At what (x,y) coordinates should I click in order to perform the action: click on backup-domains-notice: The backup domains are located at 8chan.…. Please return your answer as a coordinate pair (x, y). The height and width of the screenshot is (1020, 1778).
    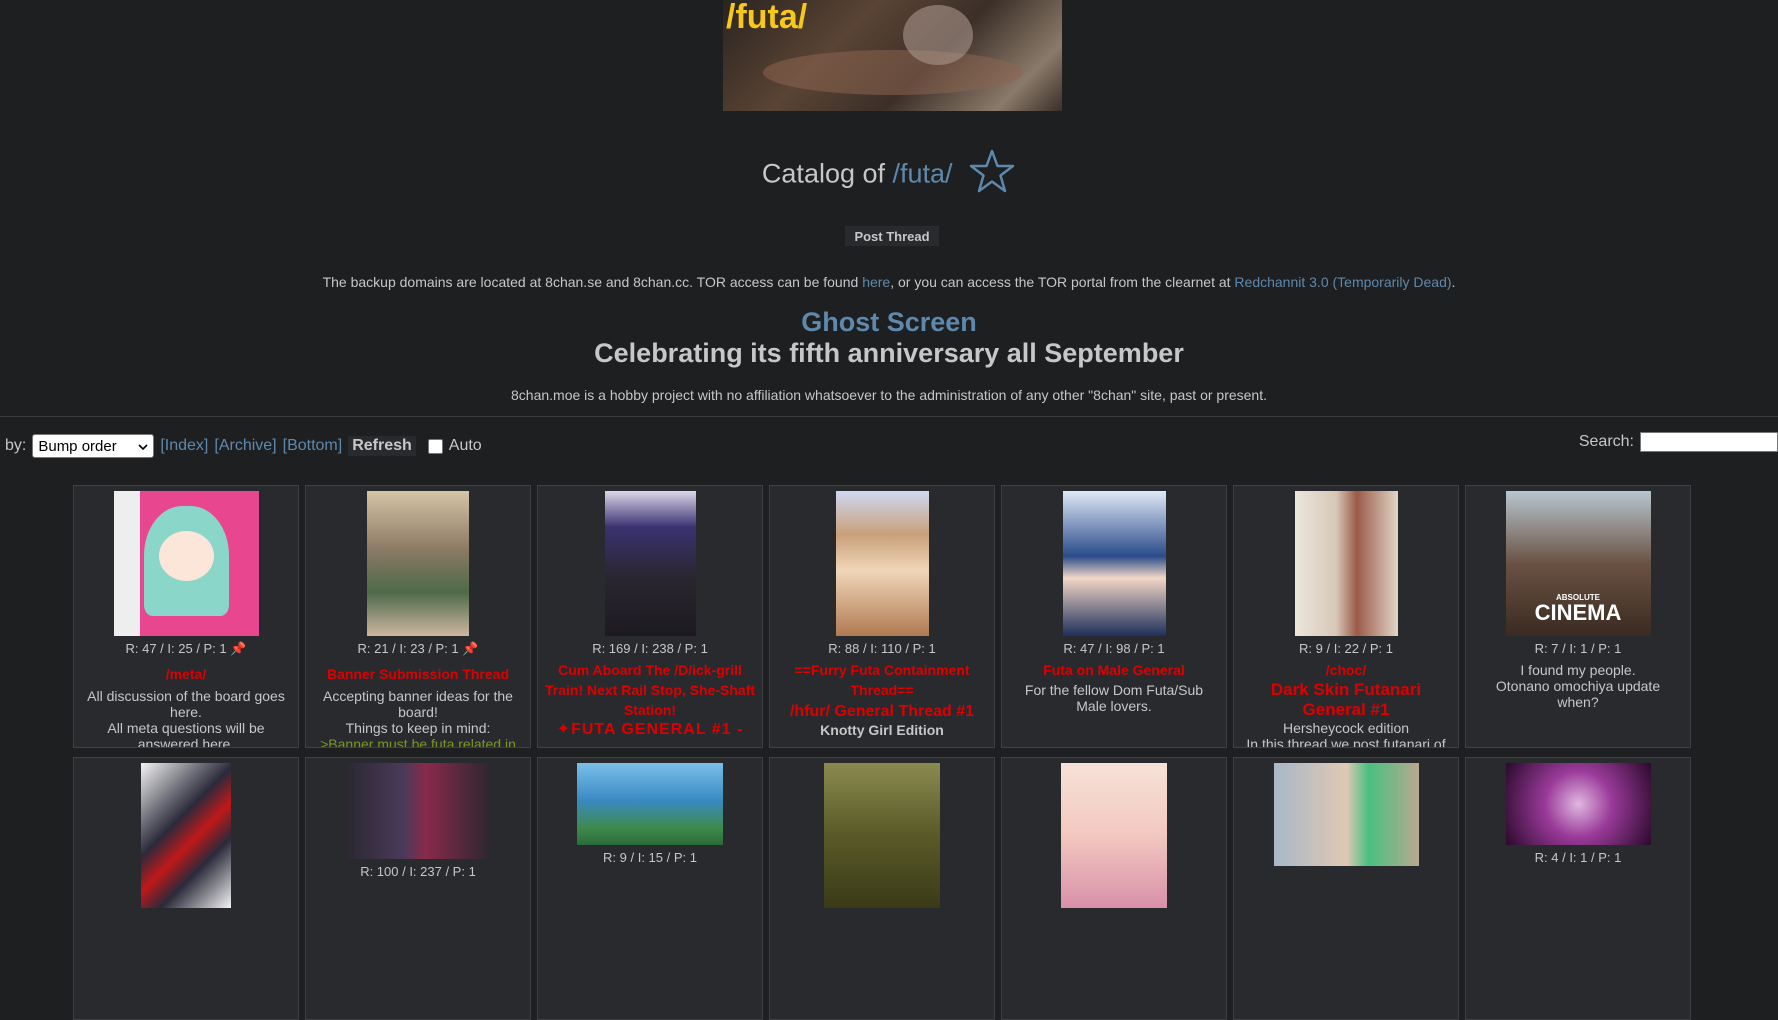
    Looking at the image, I should click on (889, 282).